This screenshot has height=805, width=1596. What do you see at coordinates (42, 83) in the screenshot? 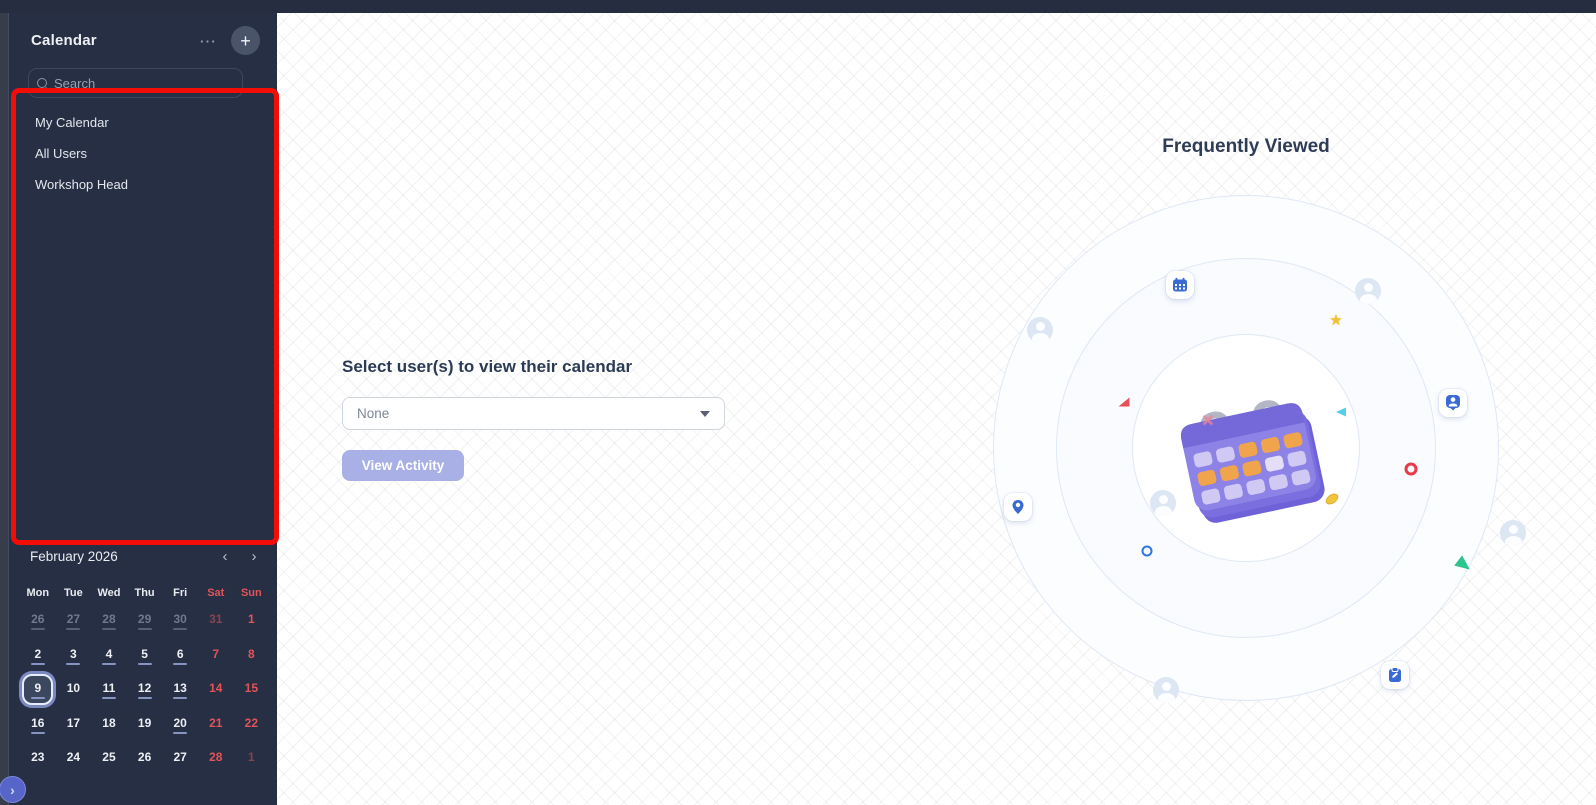
I see `search-icon` at bounding box center [42, 83].